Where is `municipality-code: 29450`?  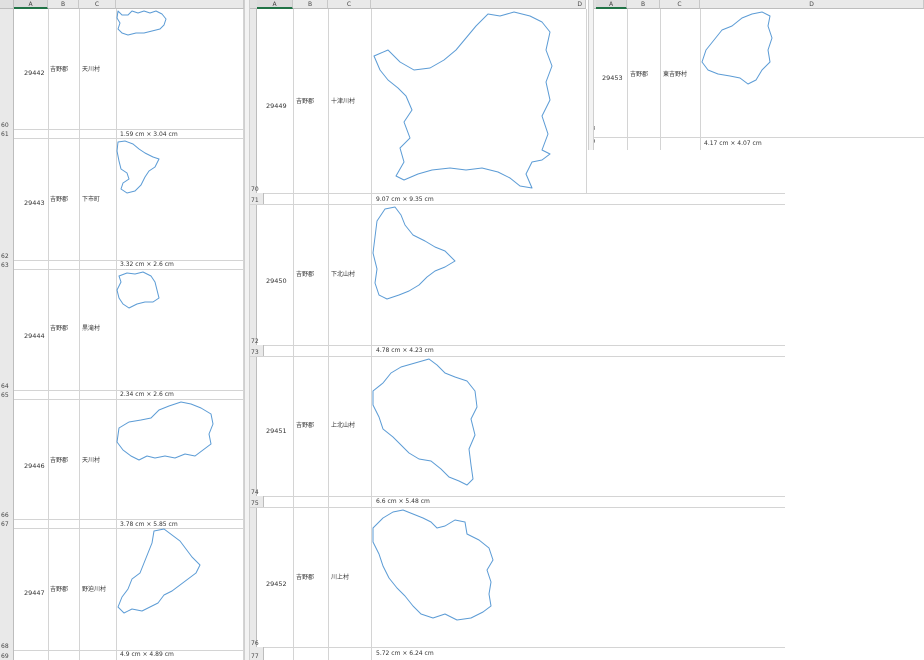
municipality-code: 29450 is located at coordinates (276, 281).